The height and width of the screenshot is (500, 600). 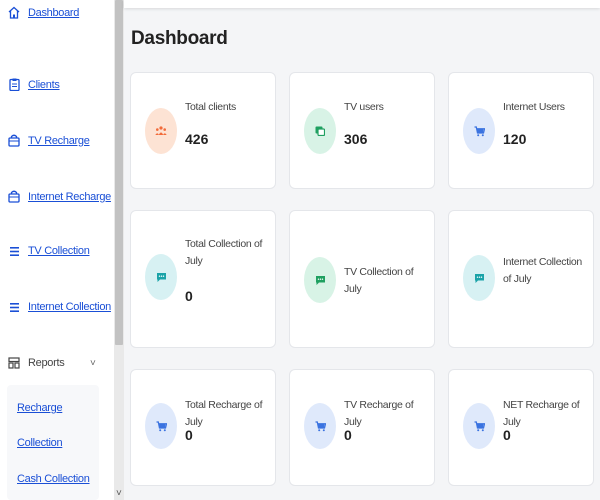 What do you see at coordinates (379, 280) in the screenshot?
I see `stat-label: TV Collection of July` at bounding box center [379, 280].